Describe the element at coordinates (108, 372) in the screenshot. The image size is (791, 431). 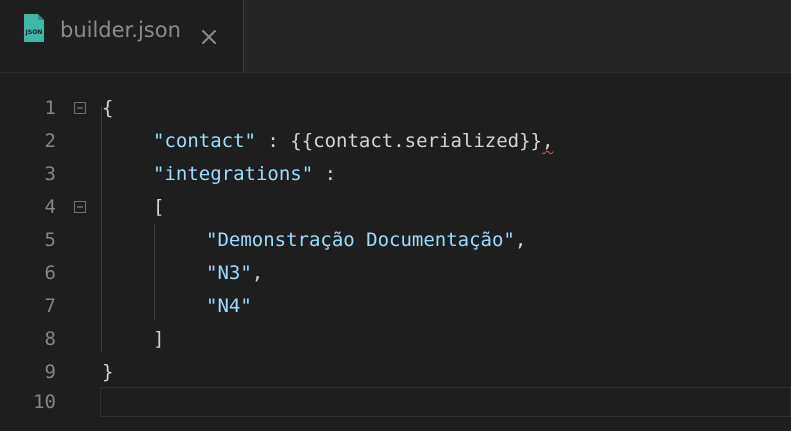
I see `code-text: }` at that location.